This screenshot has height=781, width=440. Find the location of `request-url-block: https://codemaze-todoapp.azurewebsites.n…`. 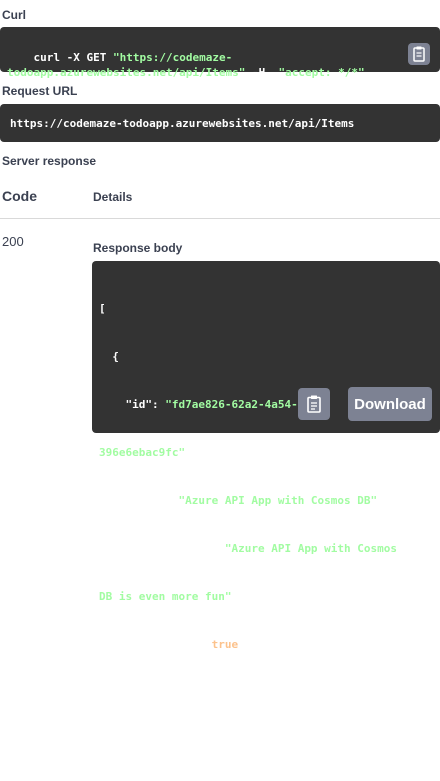

request-url-block: https://codemaze-todoapp.azurewebsites.n… is located at coordinates (220, 123).